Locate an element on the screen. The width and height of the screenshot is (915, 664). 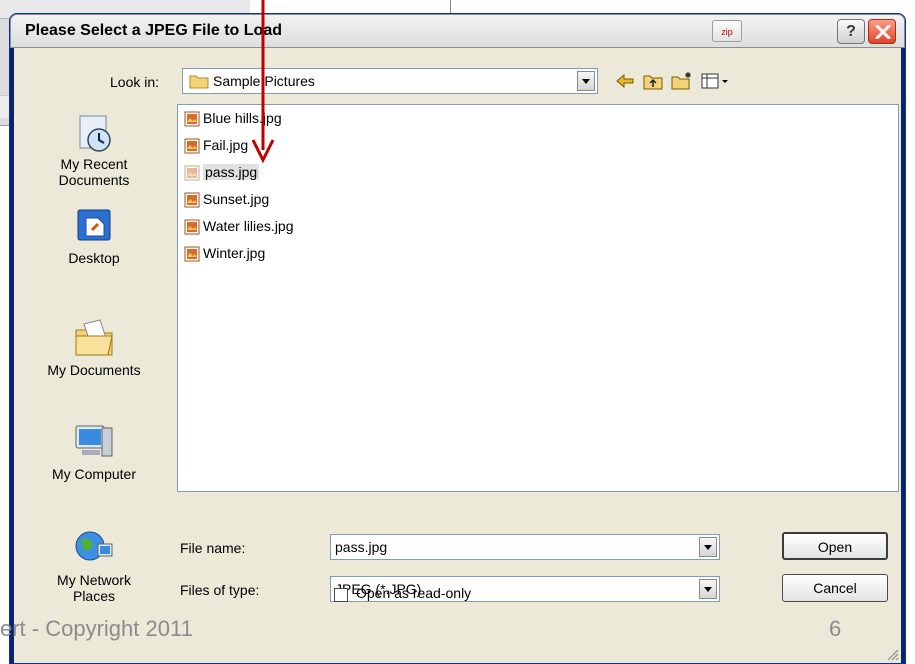
desktop-icon is located at coordinates (94, 225).